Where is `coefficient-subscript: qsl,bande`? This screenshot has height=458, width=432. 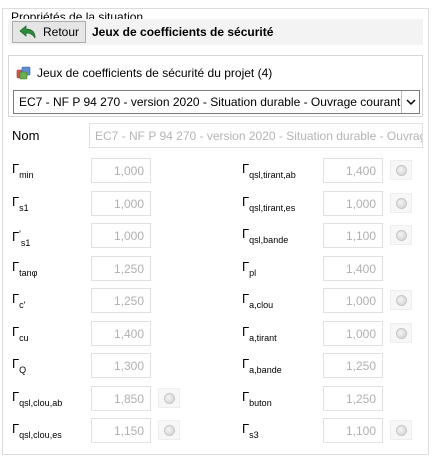 coefficient-subscript: qsl,bande is located at coordinates (269, 240).